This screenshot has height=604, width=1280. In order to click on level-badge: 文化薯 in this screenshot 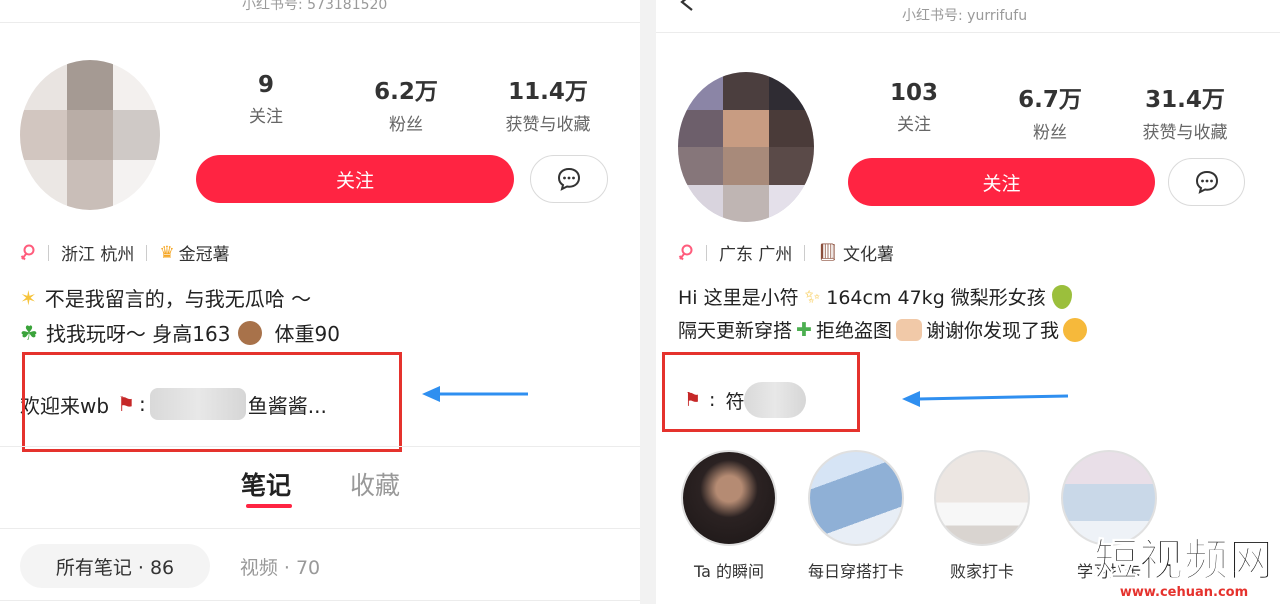, I will do `click(868, 255)`.